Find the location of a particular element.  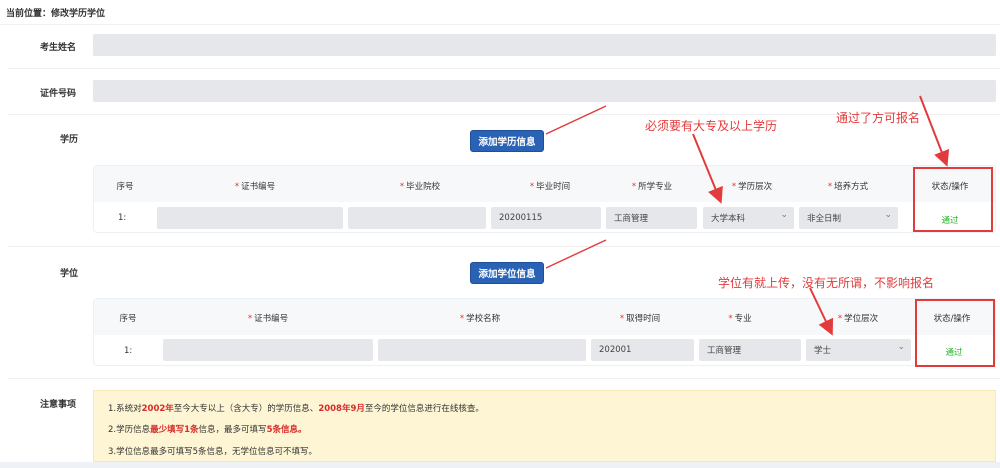

arrow-to-degree-level is located at coordinates (821, 311).